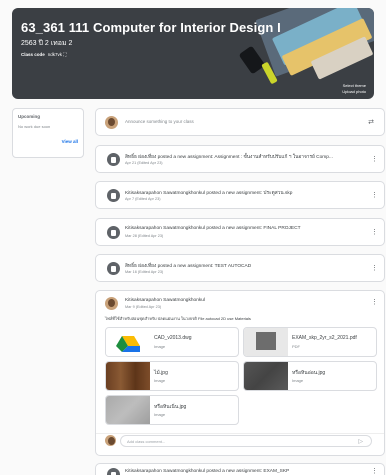 The image size is (386, 475). I want to click on class-code-value: ndk7vk, so click(55, 54).